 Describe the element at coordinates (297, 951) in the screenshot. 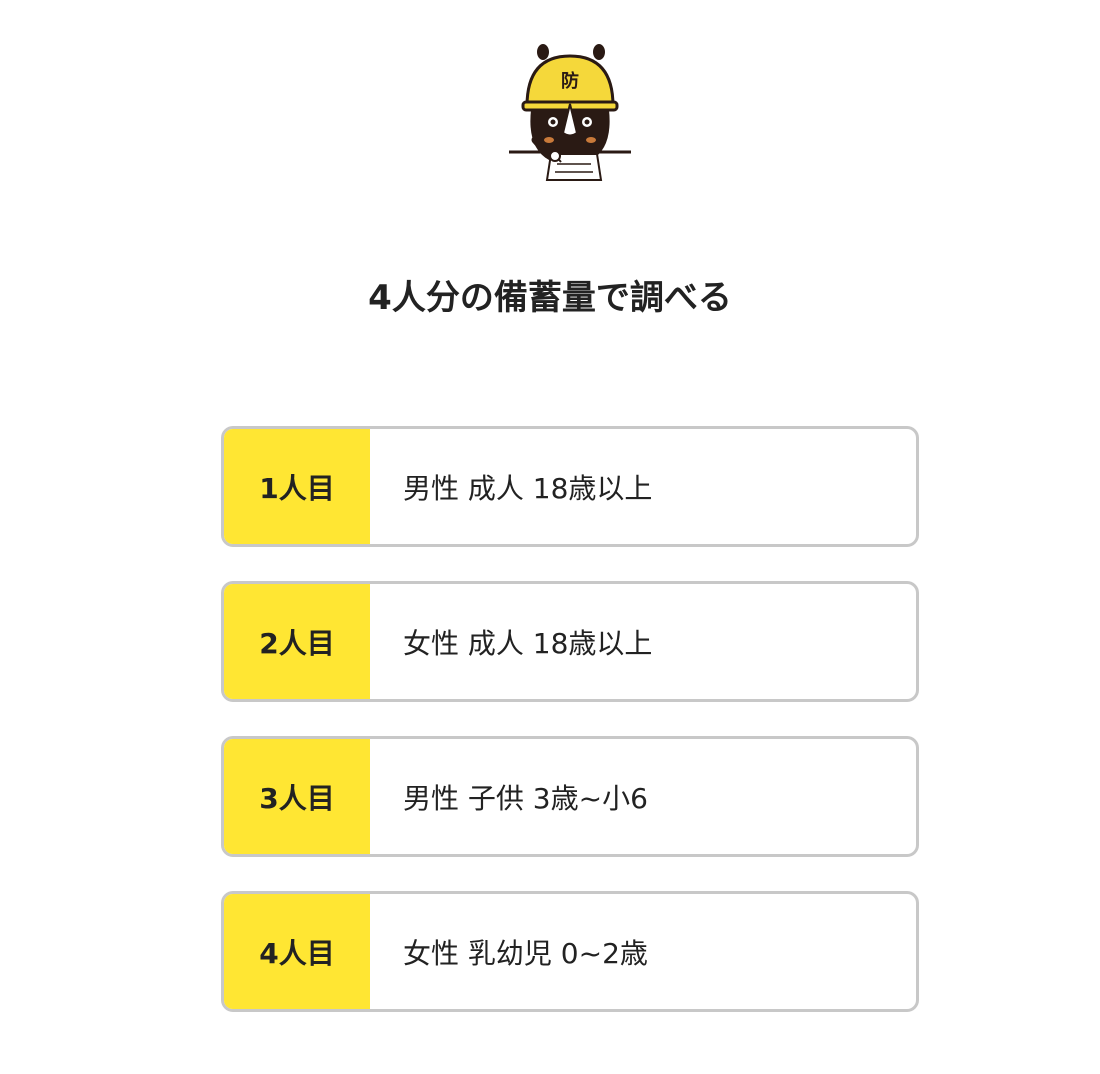

I see `person-badge: 4人目` at that location.